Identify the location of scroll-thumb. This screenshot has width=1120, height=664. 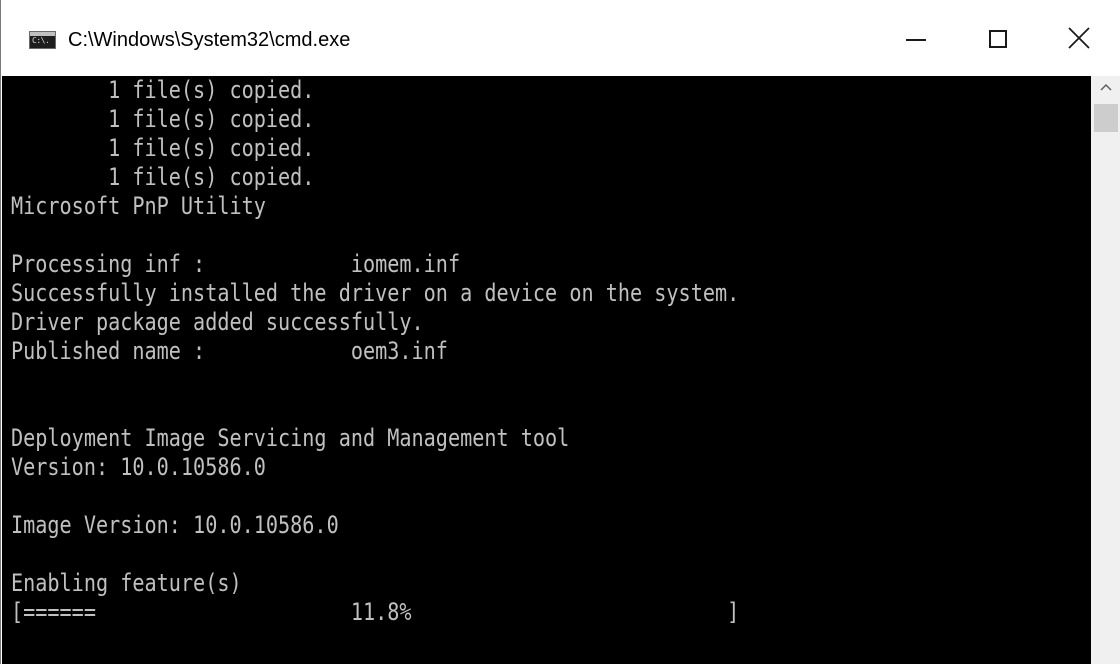
(1106, 118).